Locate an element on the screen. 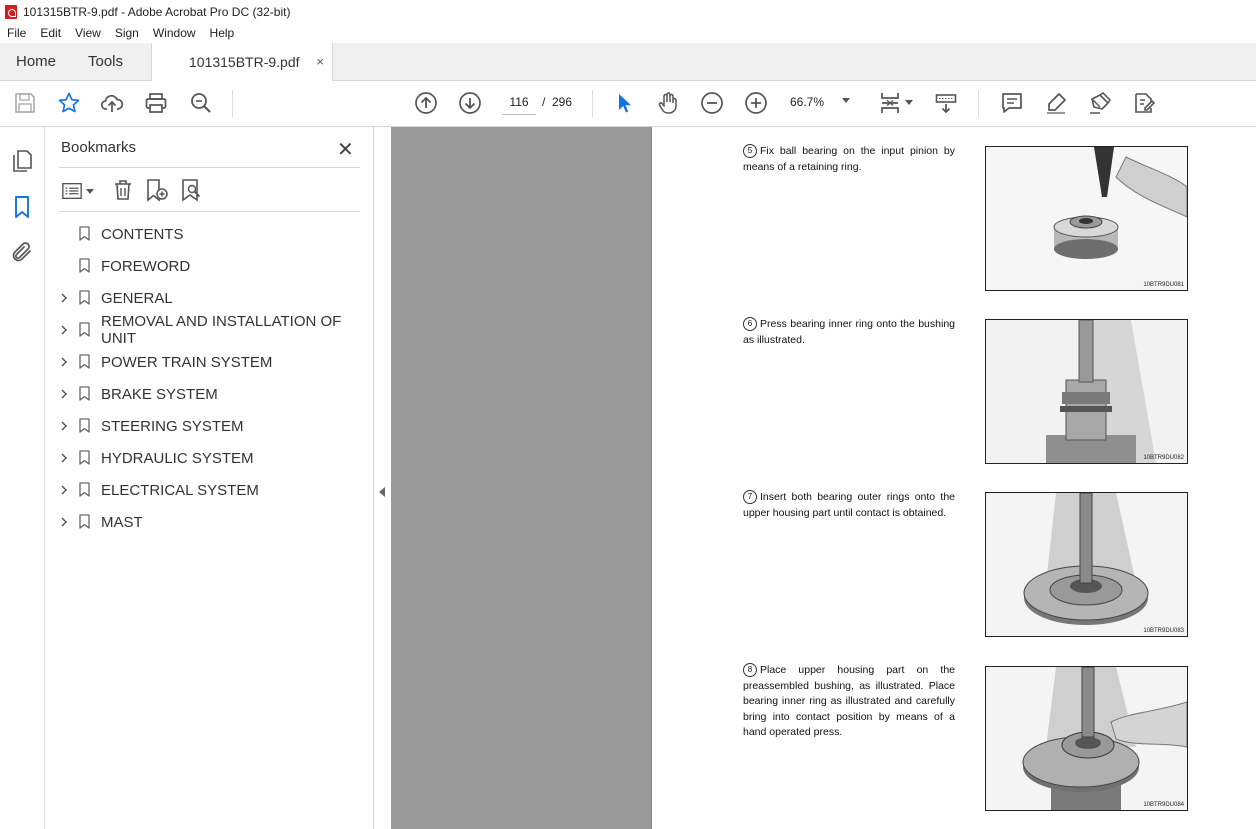  bookmark-label: REMOVAL AND INSTALLATION OF UNIT is located at coordinates (221, 330).